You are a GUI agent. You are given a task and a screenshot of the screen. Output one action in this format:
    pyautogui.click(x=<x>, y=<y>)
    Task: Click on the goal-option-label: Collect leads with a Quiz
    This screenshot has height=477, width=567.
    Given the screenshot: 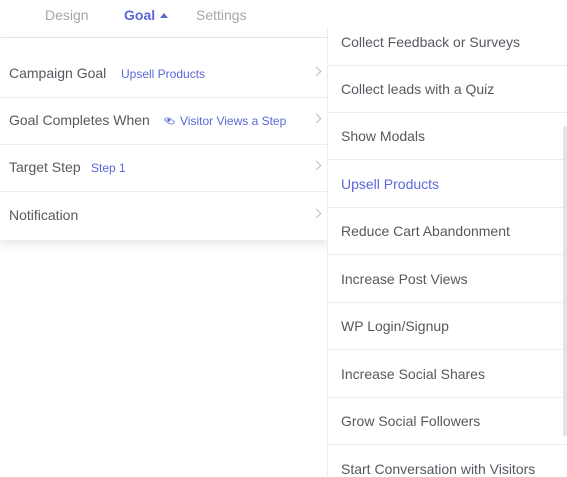 What is the action you would take?
    pyautogui.click(x=418, y=89)
    